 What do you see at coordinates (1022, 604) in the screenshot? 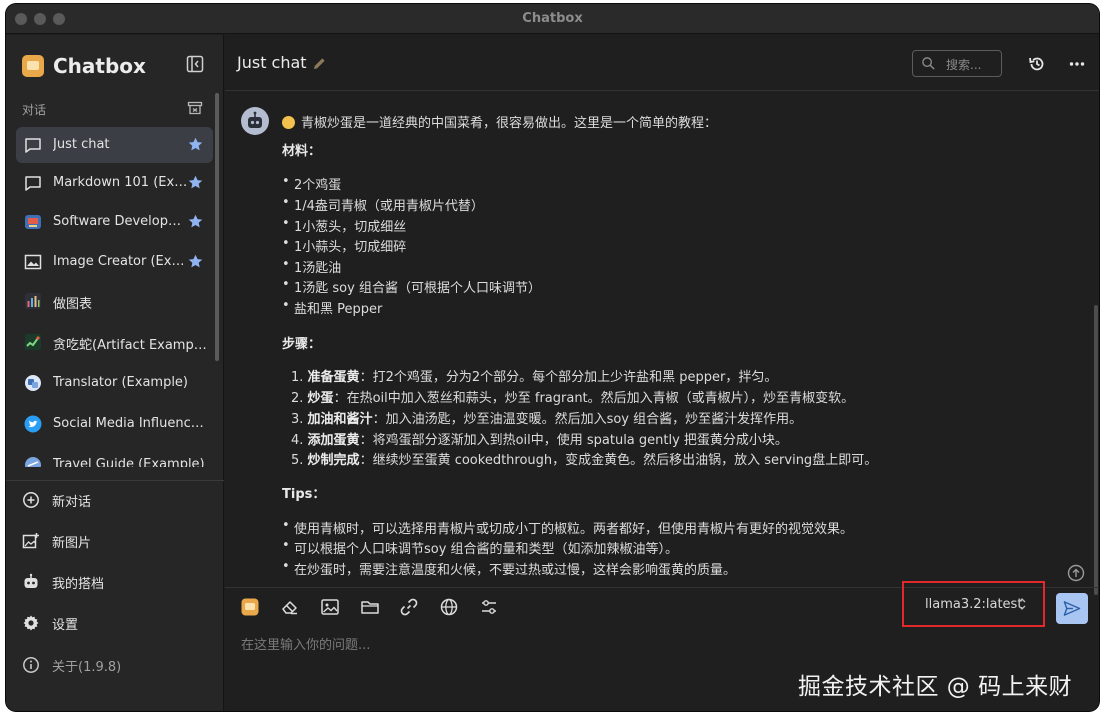
I see `chevron-up-down-icon` at bounding box center [1022, 604].